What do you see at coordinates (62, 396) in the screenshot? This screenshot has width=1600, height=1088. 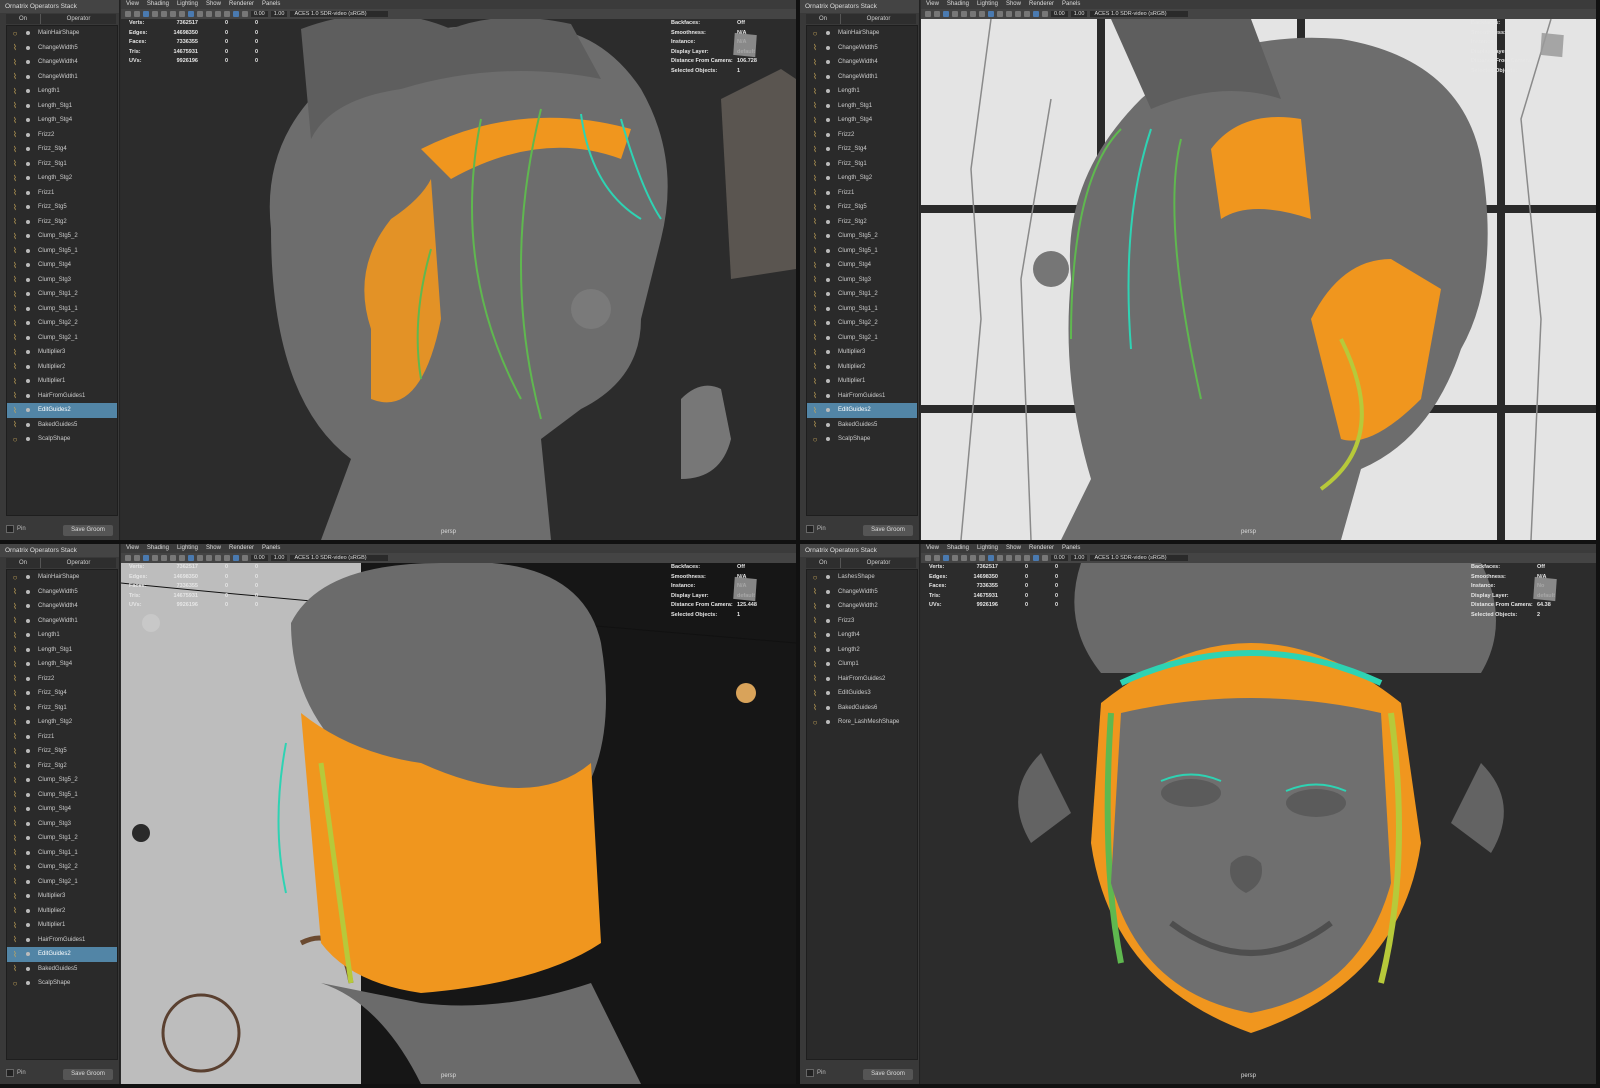 I see `operator-row: ⌇ HairFromGuides1` at bounding box center [62, 396].